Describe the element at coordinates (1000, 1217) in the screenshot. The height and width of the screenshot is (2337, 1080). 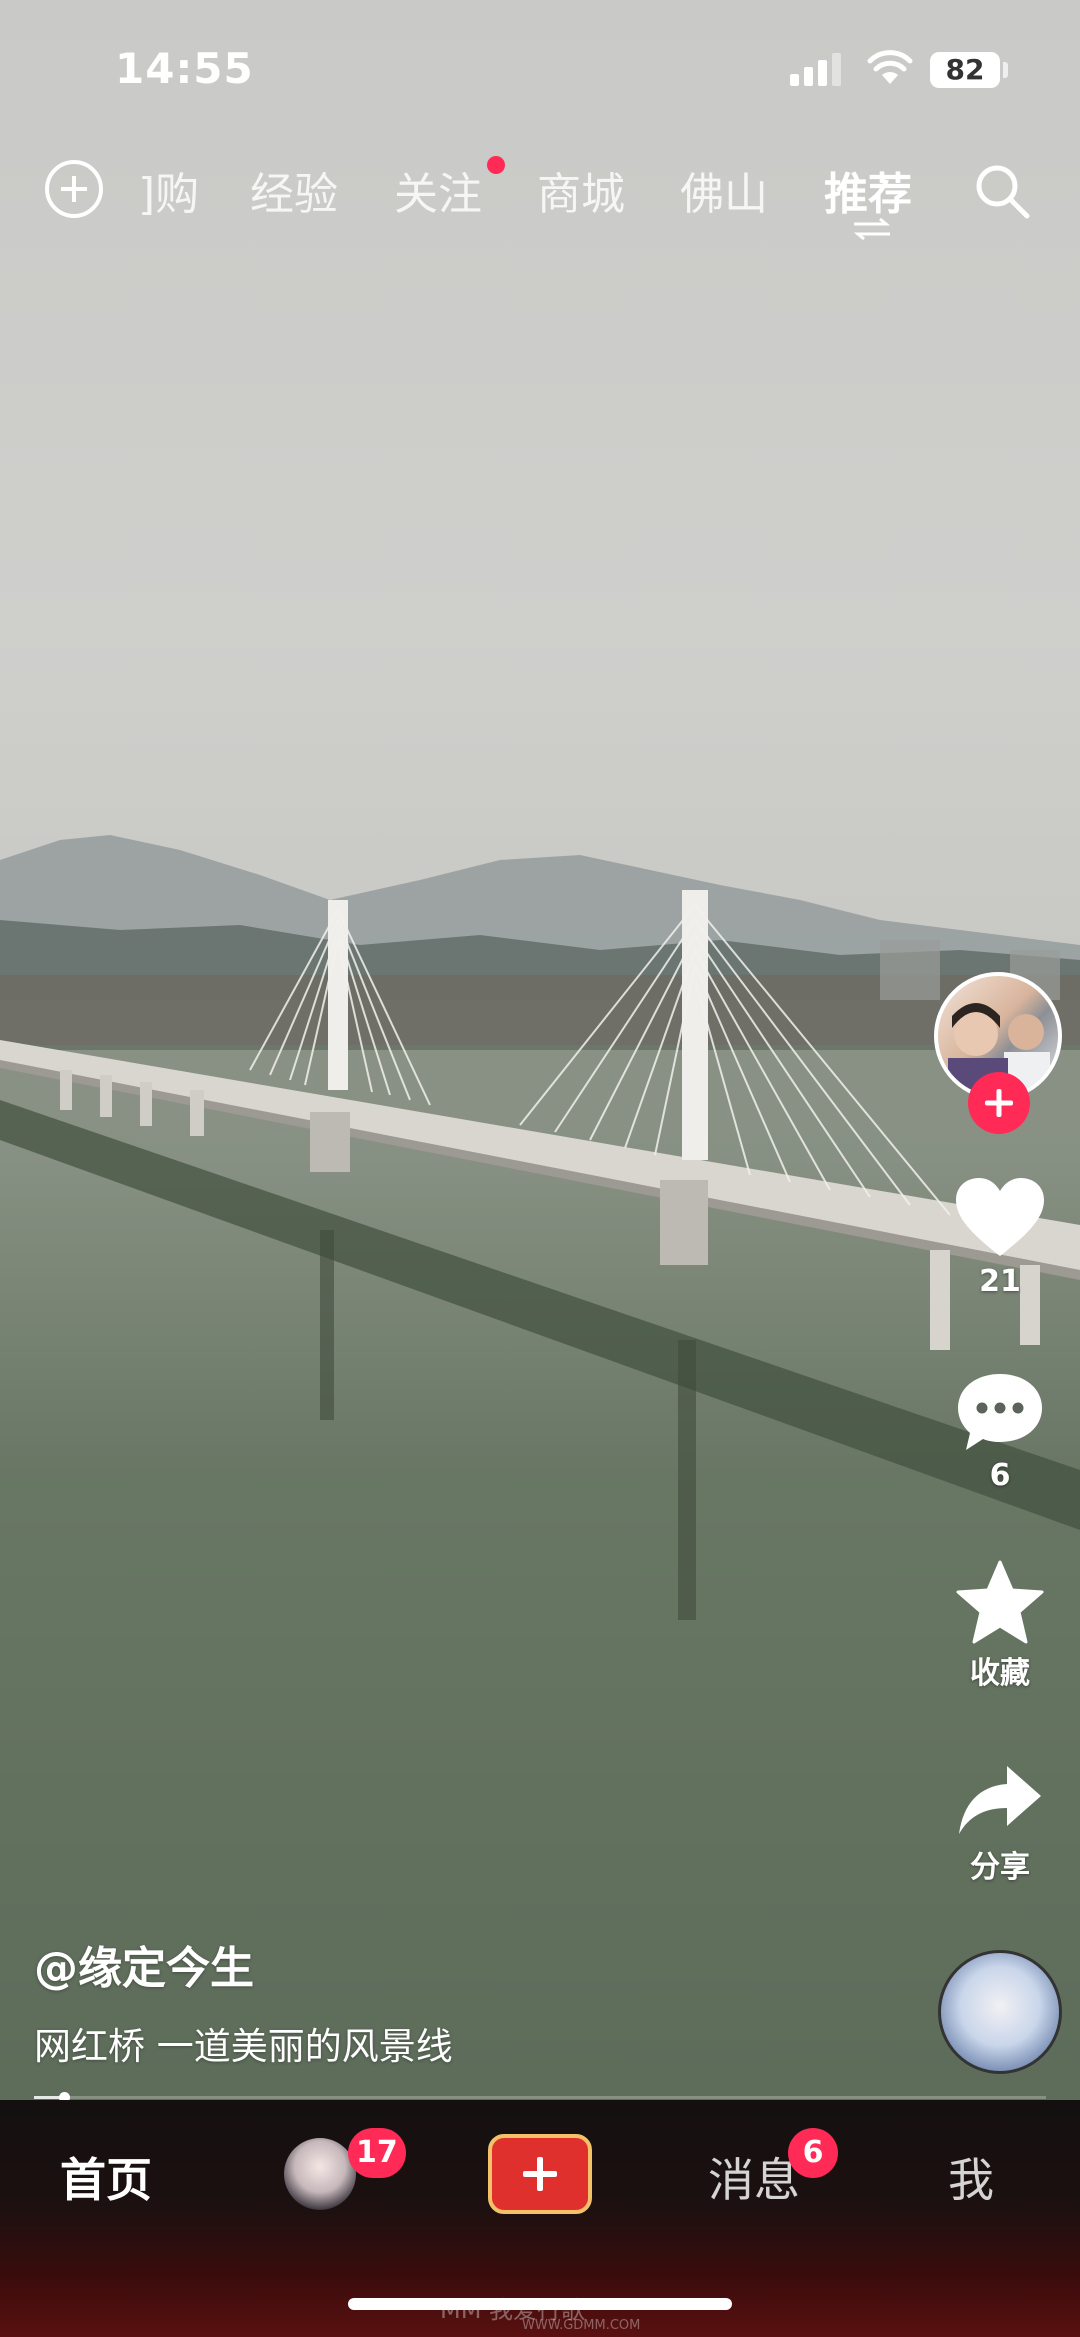
I see `heart-icon` at that location.